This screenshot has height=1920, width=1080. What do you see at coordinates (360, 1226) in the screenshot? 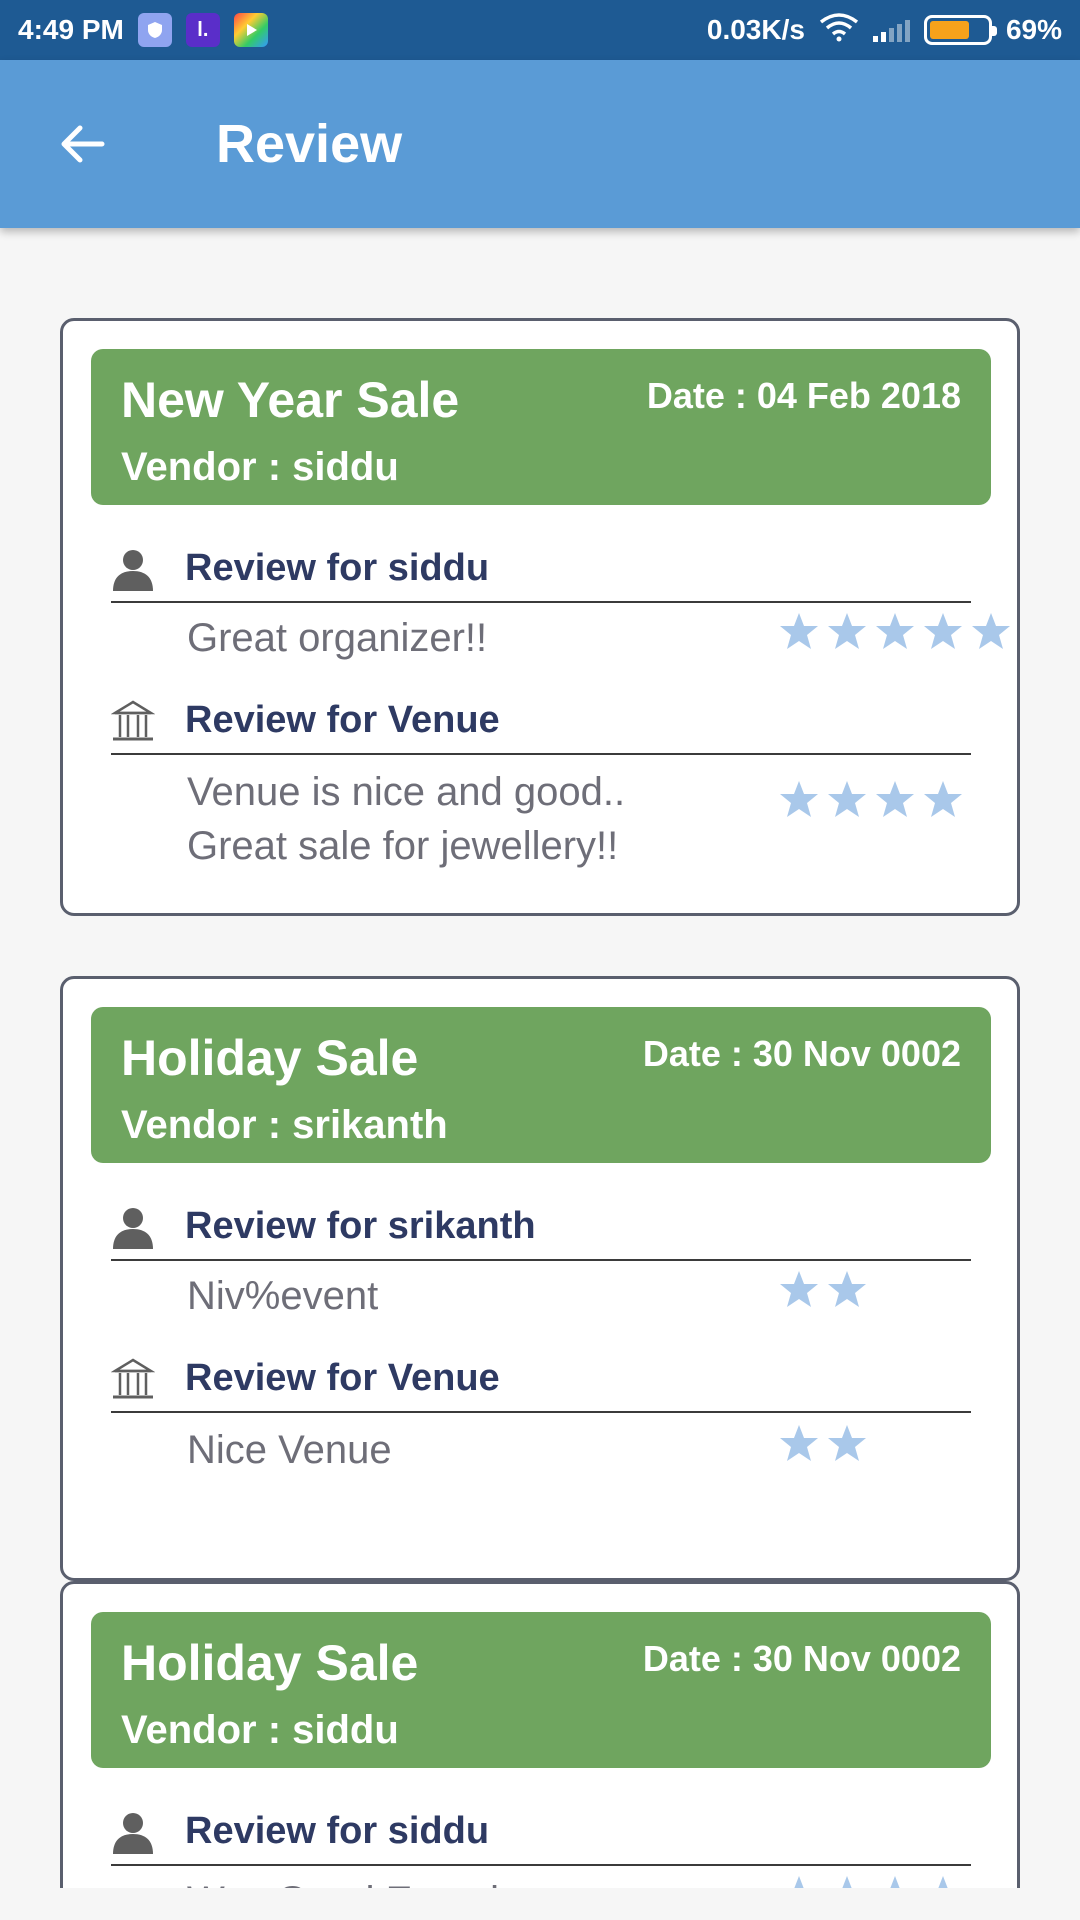
I see `vendor-review-label: Review for srikanth` at bounding box center [360, 1226].